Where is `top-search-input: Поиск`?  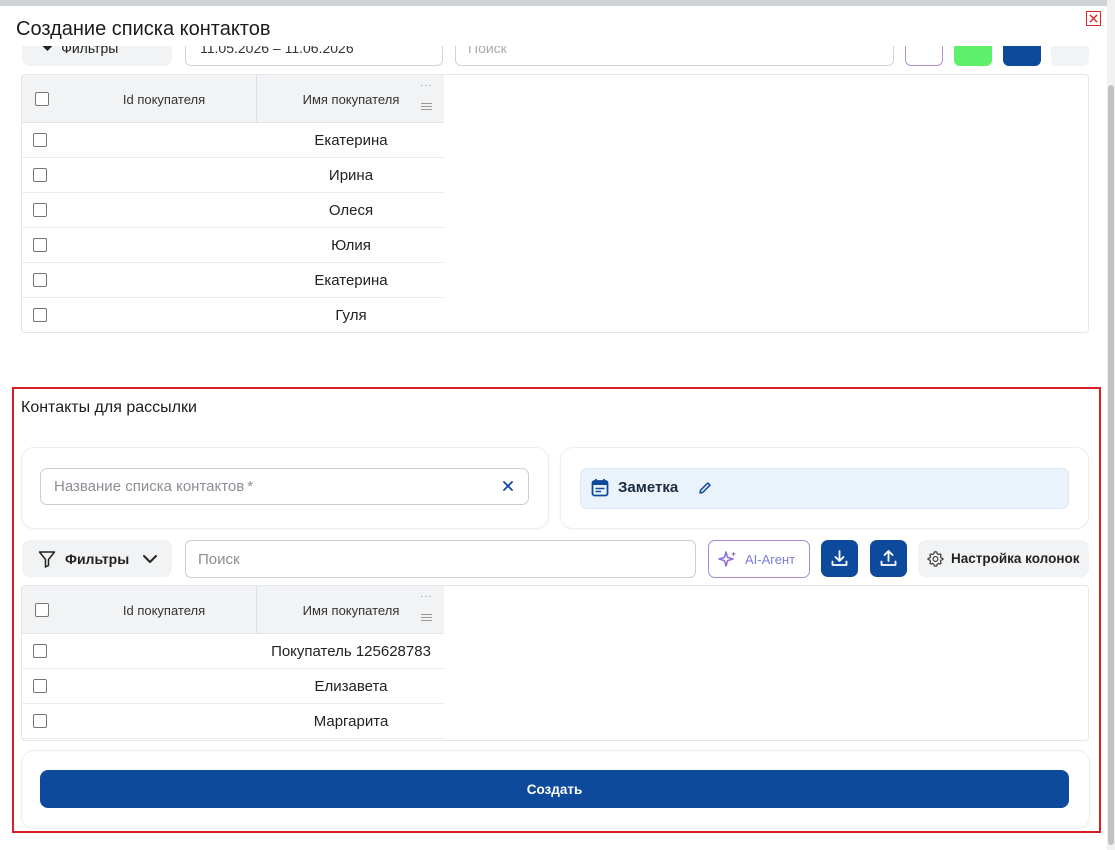 top-search-input: Поиск is located at coordinates (674, 56).